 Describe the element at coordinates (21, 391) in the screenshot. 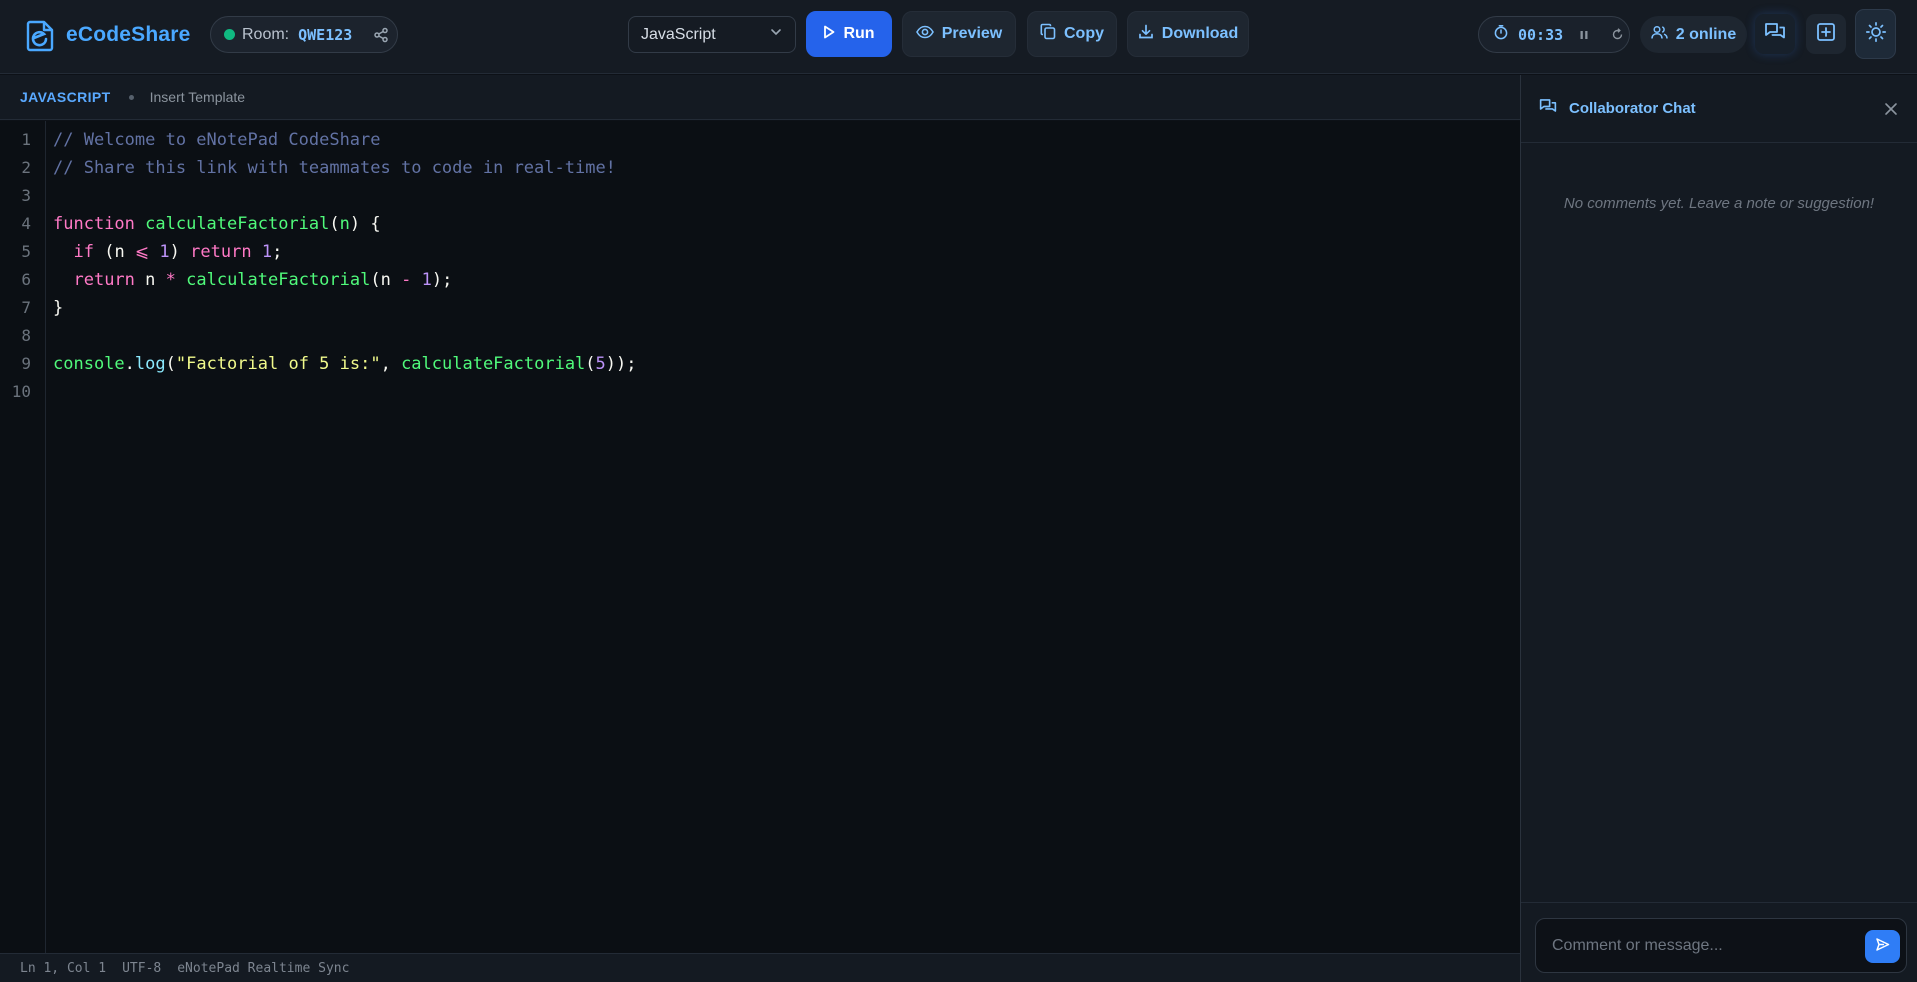

I see `line-number: 10` at that location.